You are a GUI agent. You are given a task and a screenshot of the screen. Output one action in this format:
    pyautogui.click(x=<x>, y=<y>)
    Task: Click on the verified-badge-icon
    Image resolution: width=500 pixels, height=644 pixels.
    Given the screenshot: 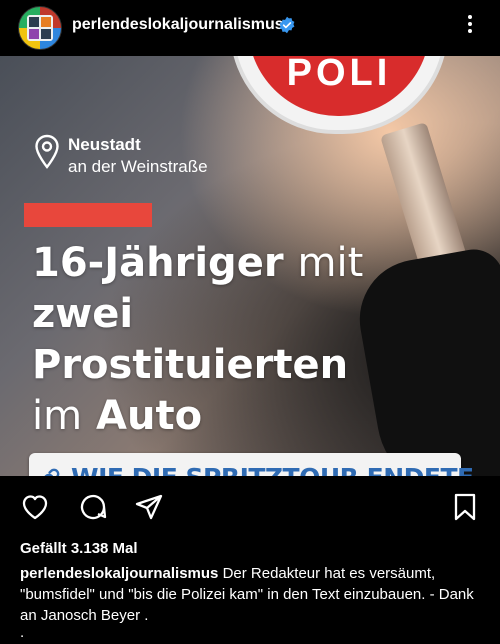 What is the action you would take?
    pyautogui.click(x=287, y=25)
    